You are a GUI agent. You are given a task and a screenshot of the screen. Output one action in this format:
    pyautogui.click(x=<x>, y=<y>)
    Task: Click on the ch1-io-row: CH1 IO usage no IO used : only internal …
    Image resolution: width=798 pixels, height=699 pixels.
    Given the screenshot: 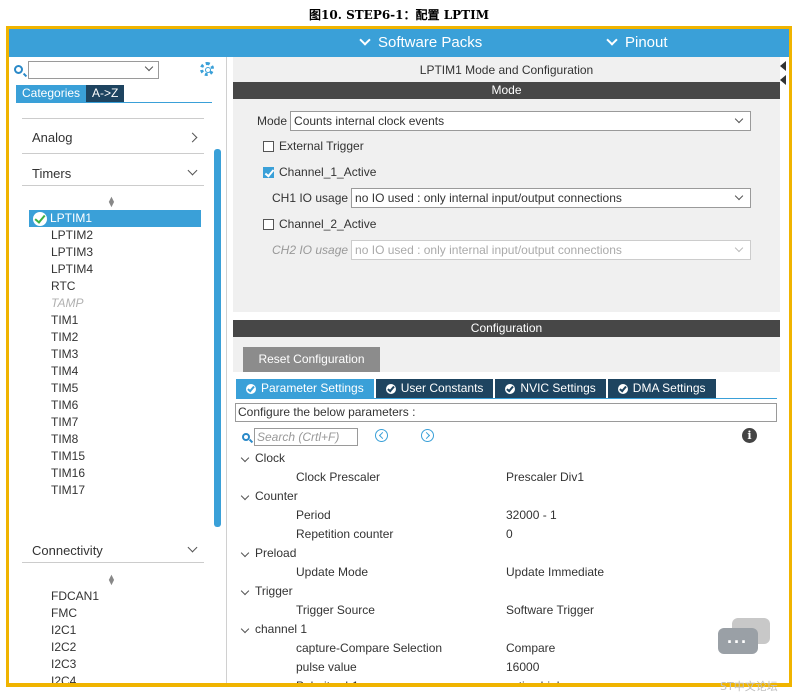 What is the action you would take?
    pyautogui.click(x=512, y=198)
    